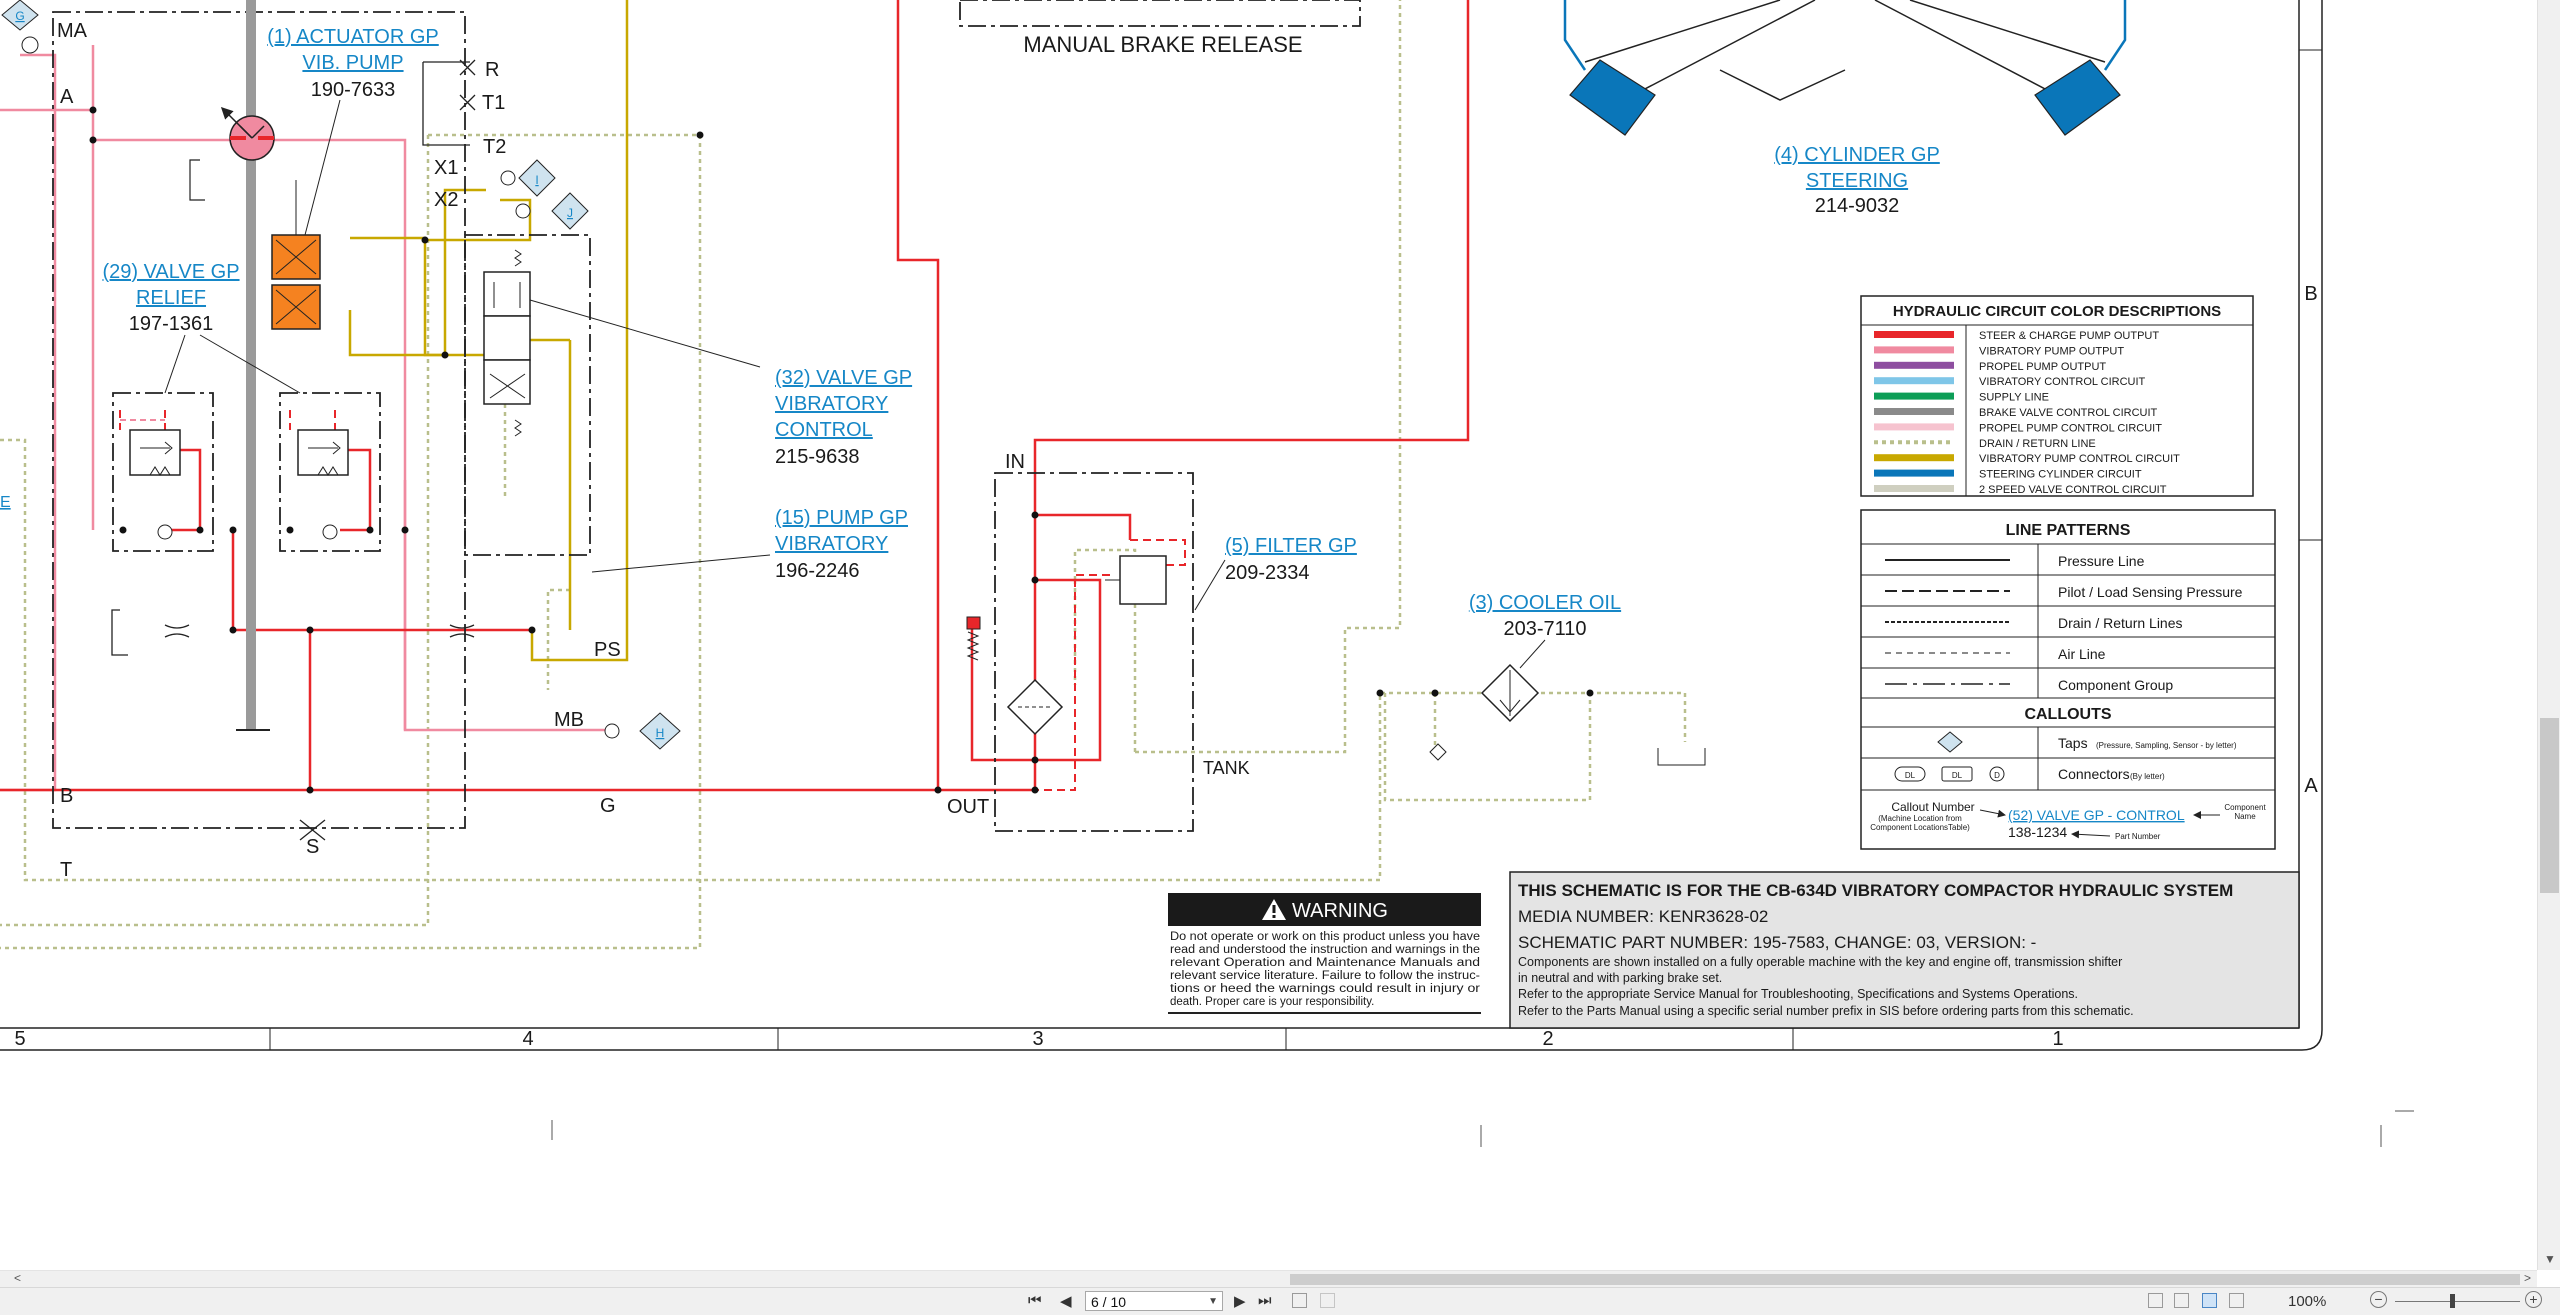  I want to click on tap-j-label: J, so click(570, 213).